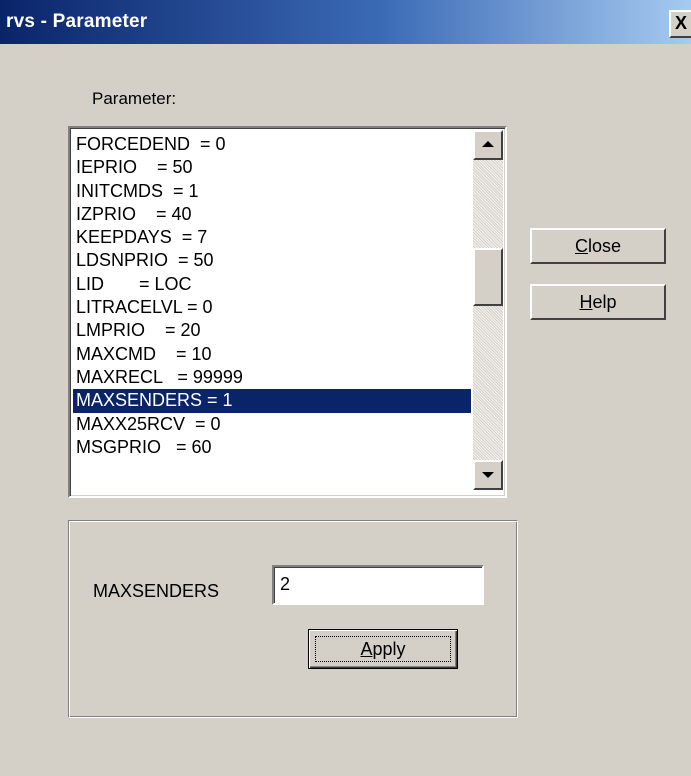 The width and height of the screenshot is (691, 776). I want to click on parameter-label: Parameter:, so click(134, 98).